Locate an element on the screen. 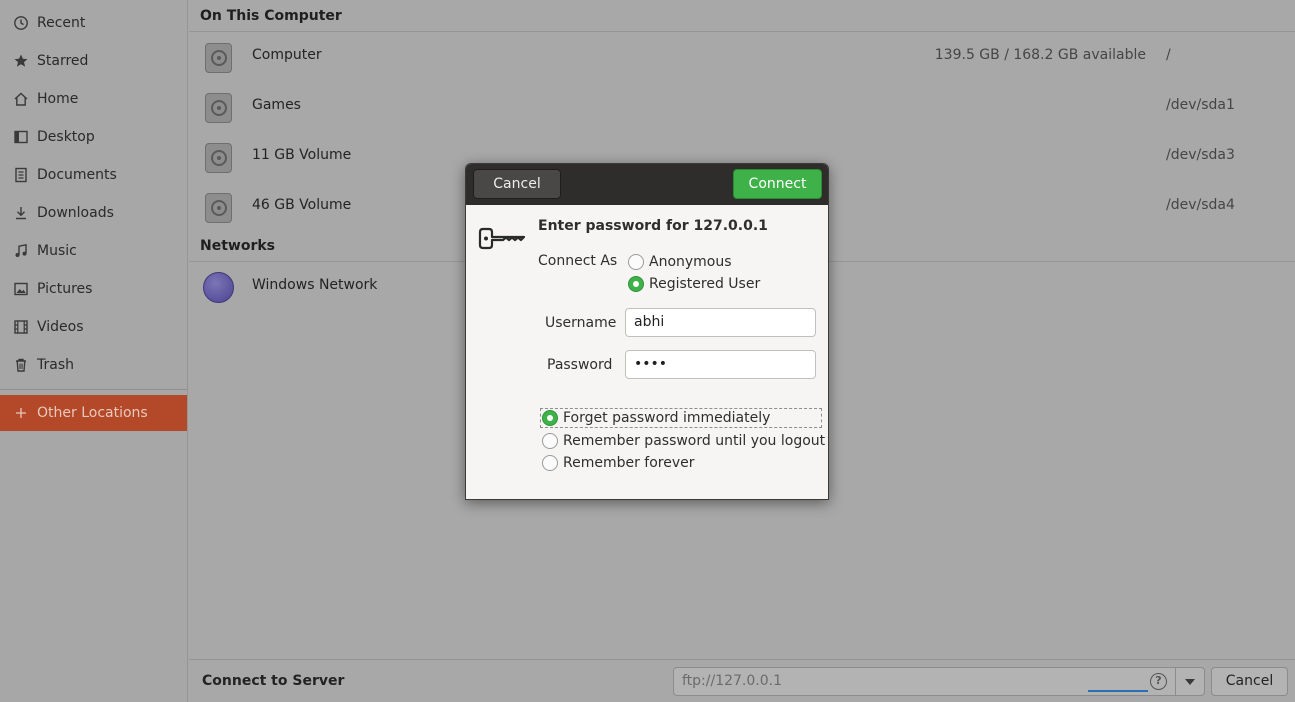 The width and height of the screenshot is (1295, 702). sidebar-item-desktop: Desktop is located at coordinates (93, 137).